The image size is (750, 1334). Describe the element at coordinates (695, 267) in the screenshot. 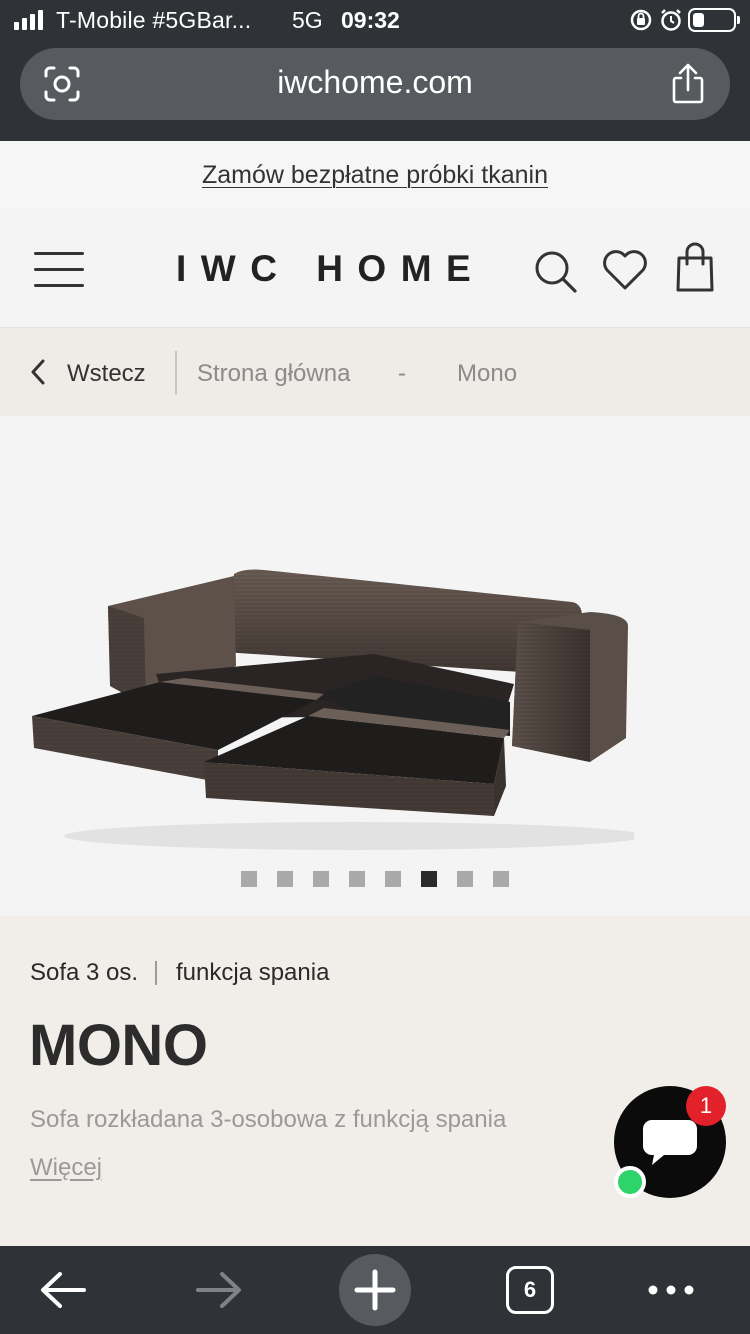

I see `shopping-bag-icon` at that location.